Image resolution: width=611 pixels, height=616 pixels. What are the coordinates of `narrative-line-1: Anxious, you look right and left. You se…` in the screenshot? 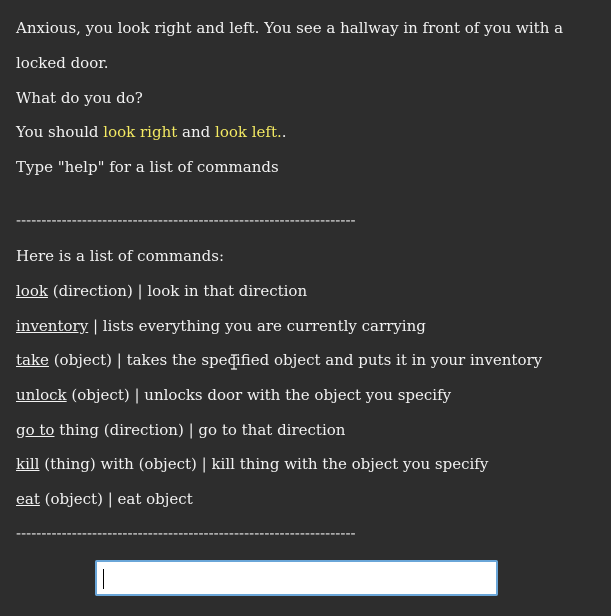 It's located at (290, 28).